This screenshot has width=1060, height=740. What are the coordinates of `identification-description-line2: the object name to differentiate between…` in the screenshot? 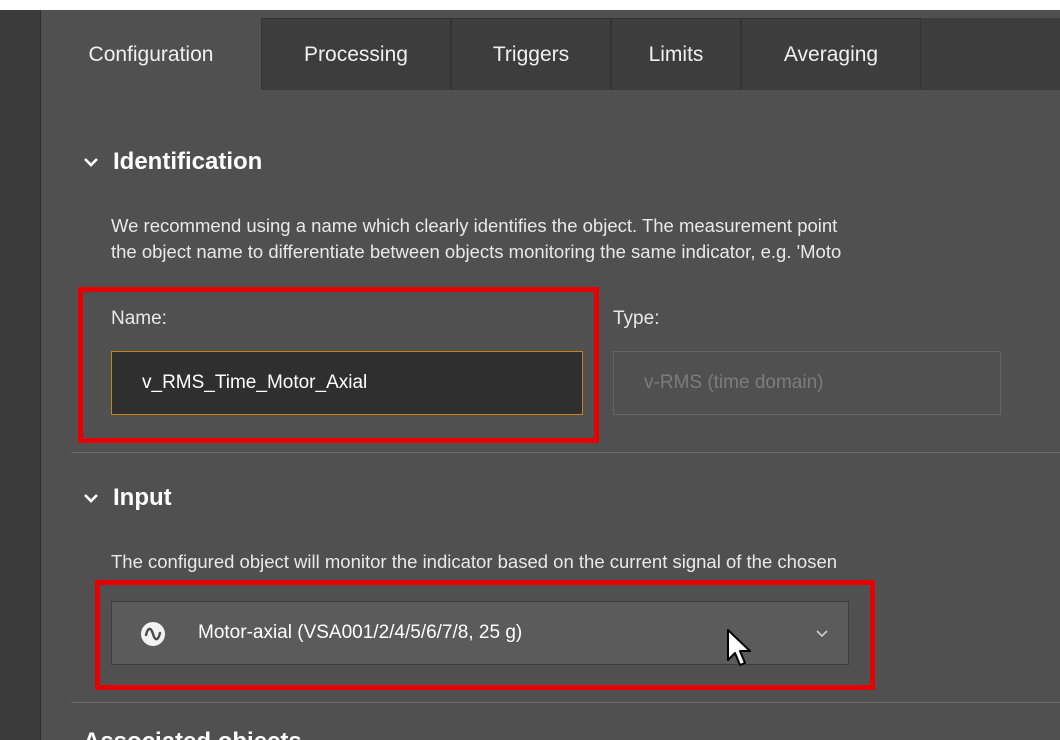 It's located at (476, 251).